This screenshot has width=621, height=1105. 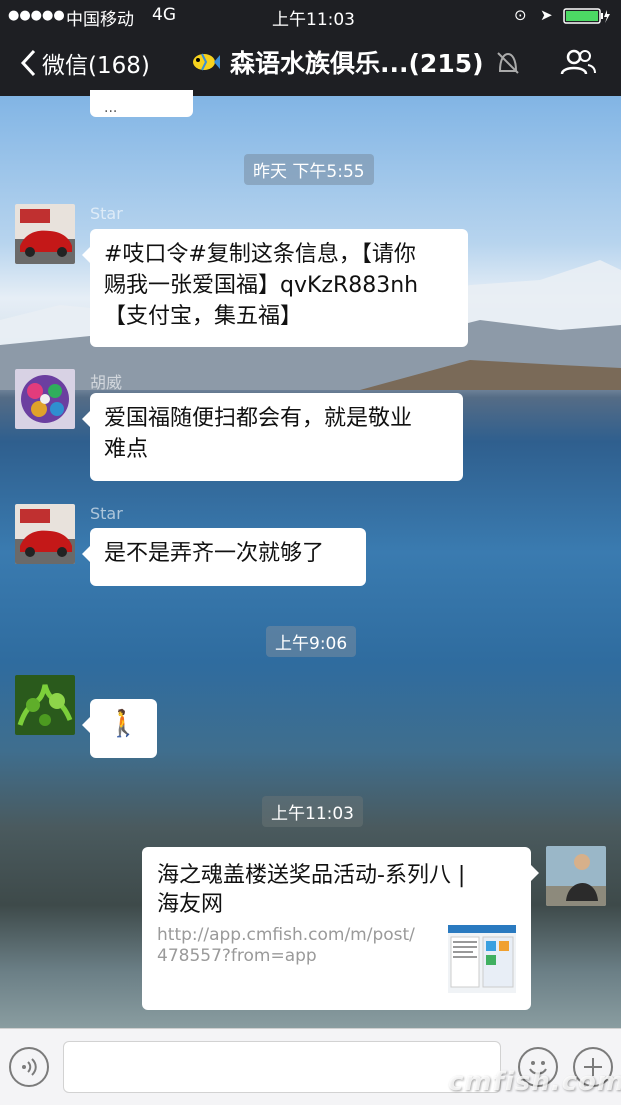 I want to click on signal-strength: ●●●●●, so click(x=36, y=15).